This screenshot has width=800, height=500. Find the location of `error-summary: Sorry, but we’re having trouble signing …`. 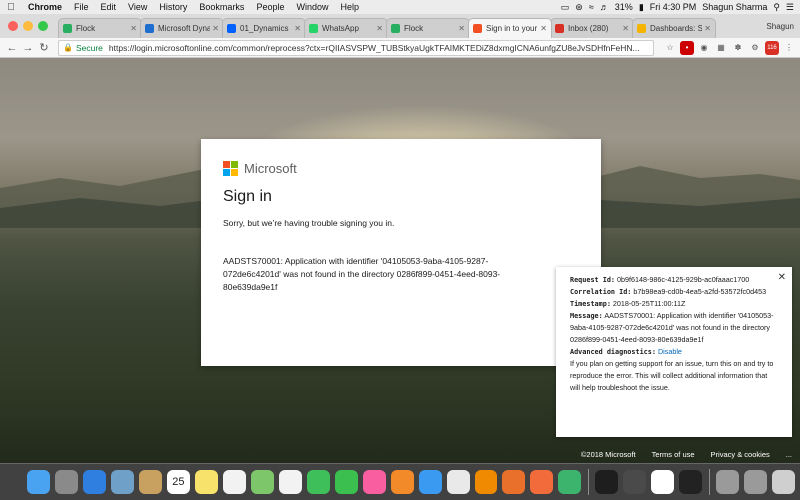

error-summary: Sorry, but we’re having trouble signing … is located at coordinates (309, 223).